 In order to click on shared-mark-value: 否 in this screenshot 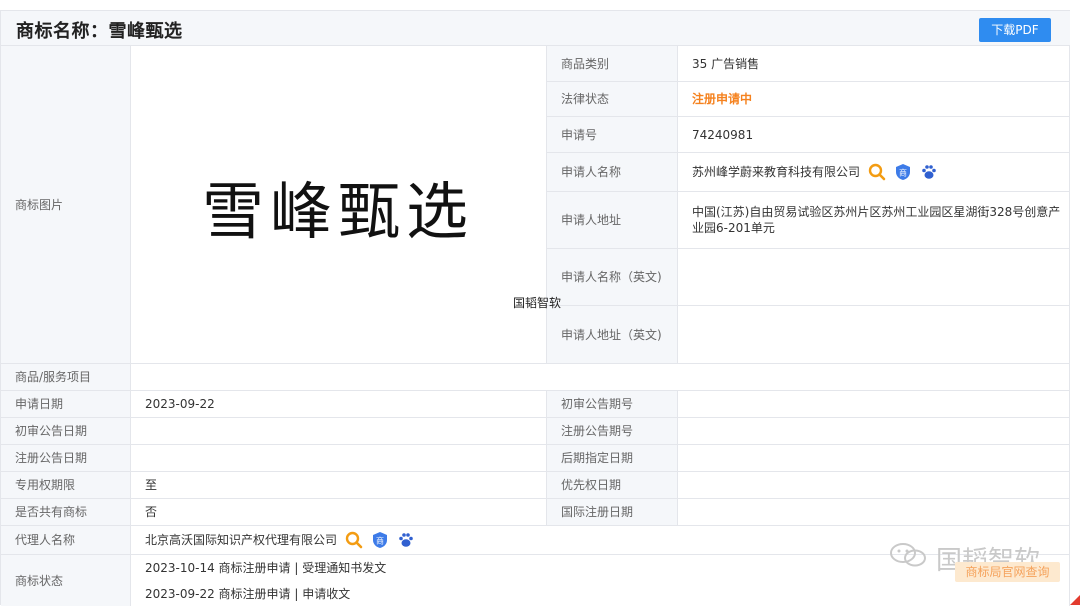, I will do `click(339, 512)`.